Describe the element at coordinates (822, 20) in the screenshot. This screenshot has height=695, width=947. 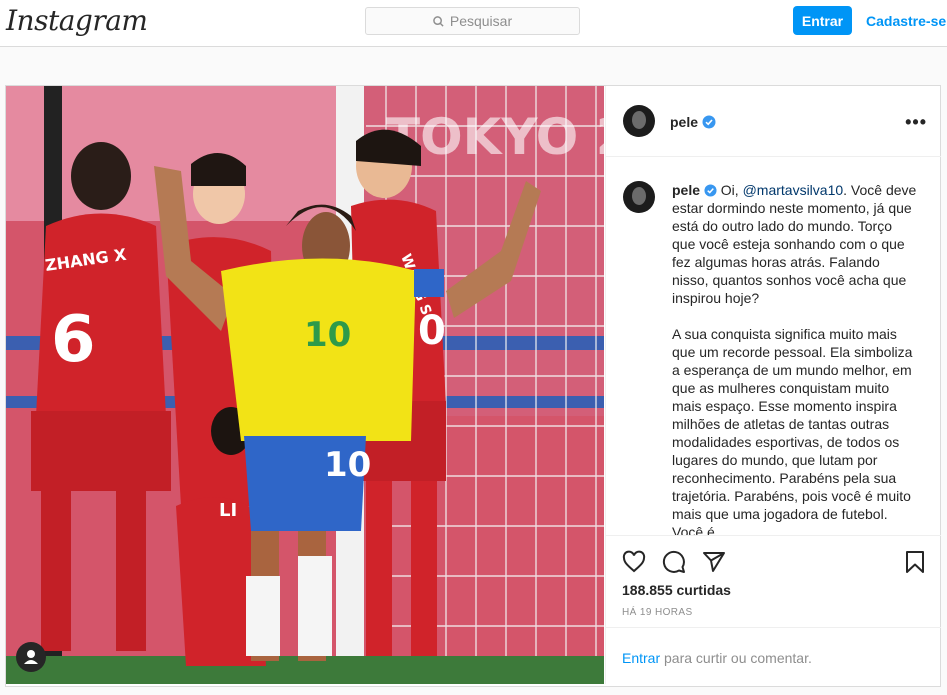
I see `login-button: Entrar` at that location.